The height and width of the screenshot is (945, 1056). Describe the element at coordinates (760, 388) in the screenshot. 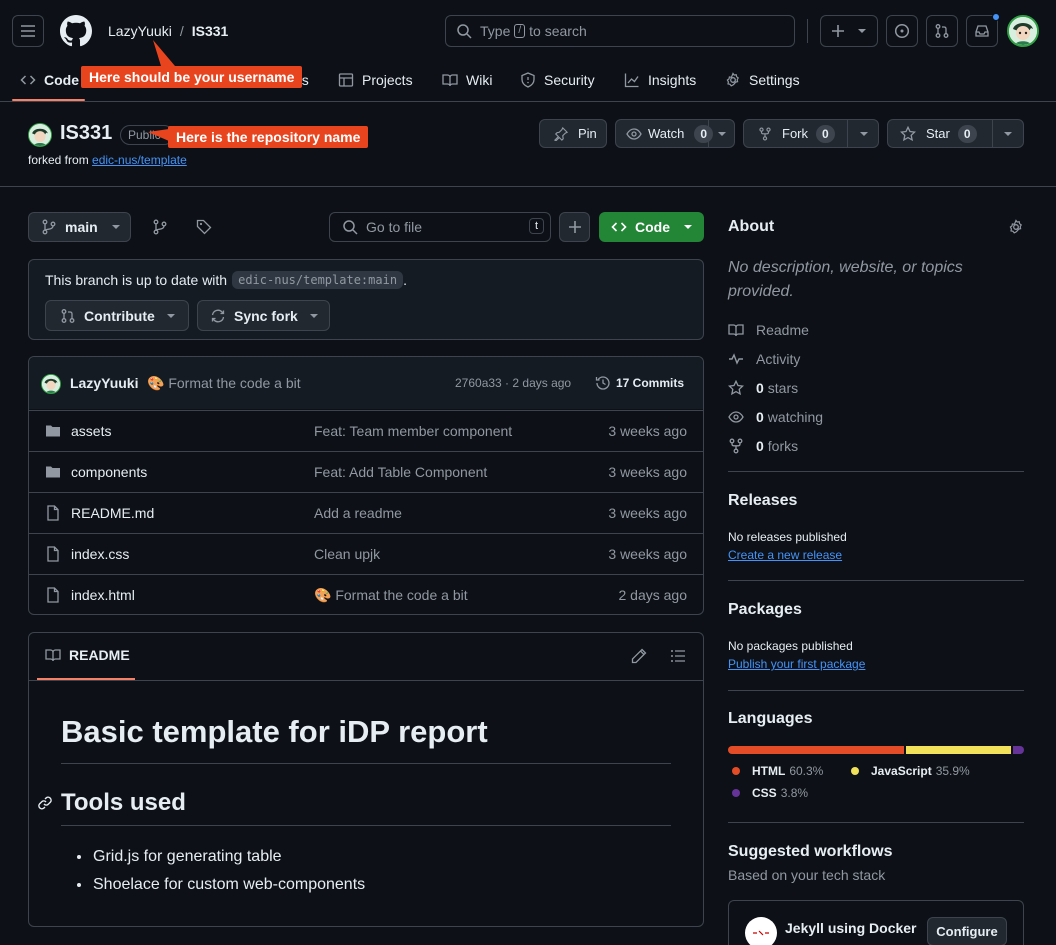

I see `about-stars-count: 0` at that location.